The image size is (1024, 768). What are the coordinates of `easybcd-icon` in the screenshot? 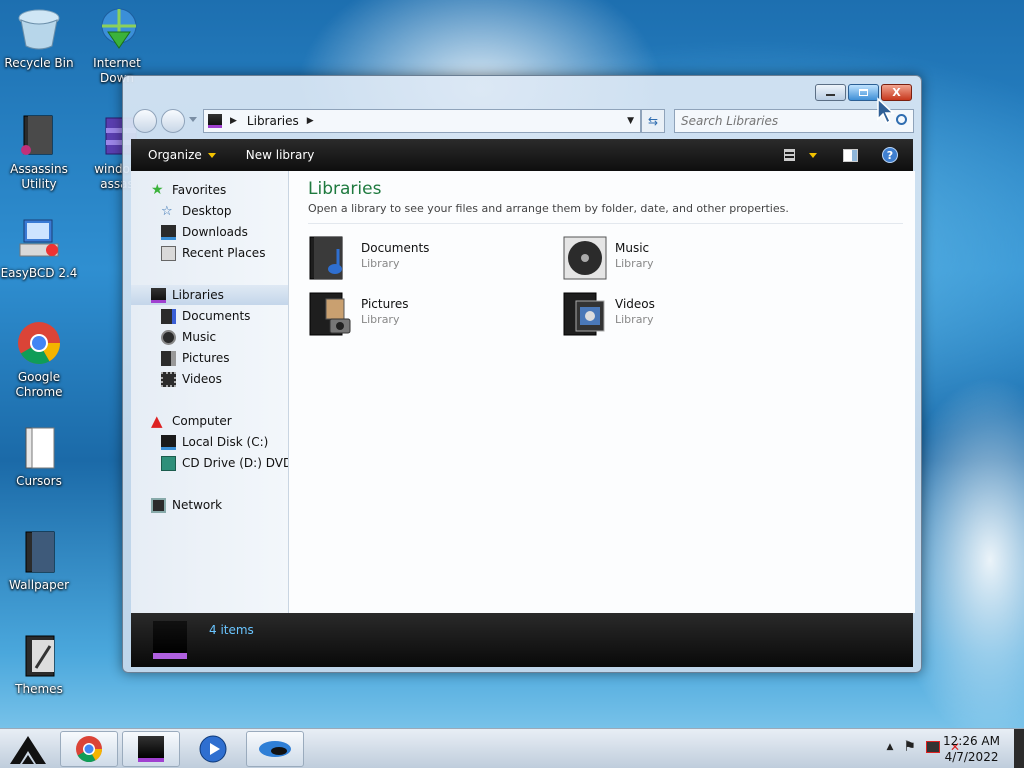 It's located at (39, 239).